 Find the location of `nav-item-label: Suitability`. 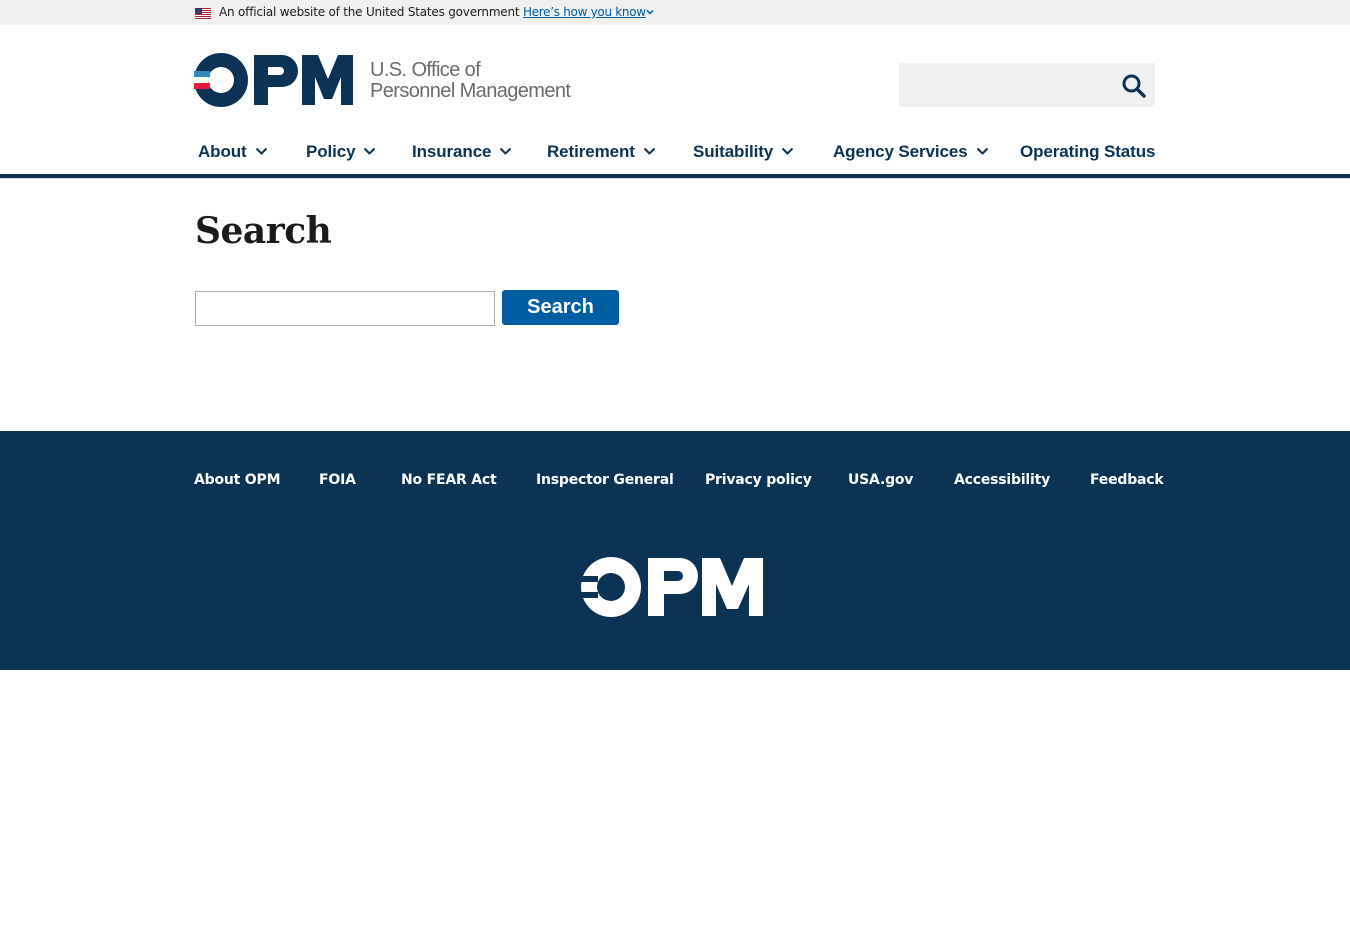

nav-item-label: Suitability is located at coordinates (733, 151).